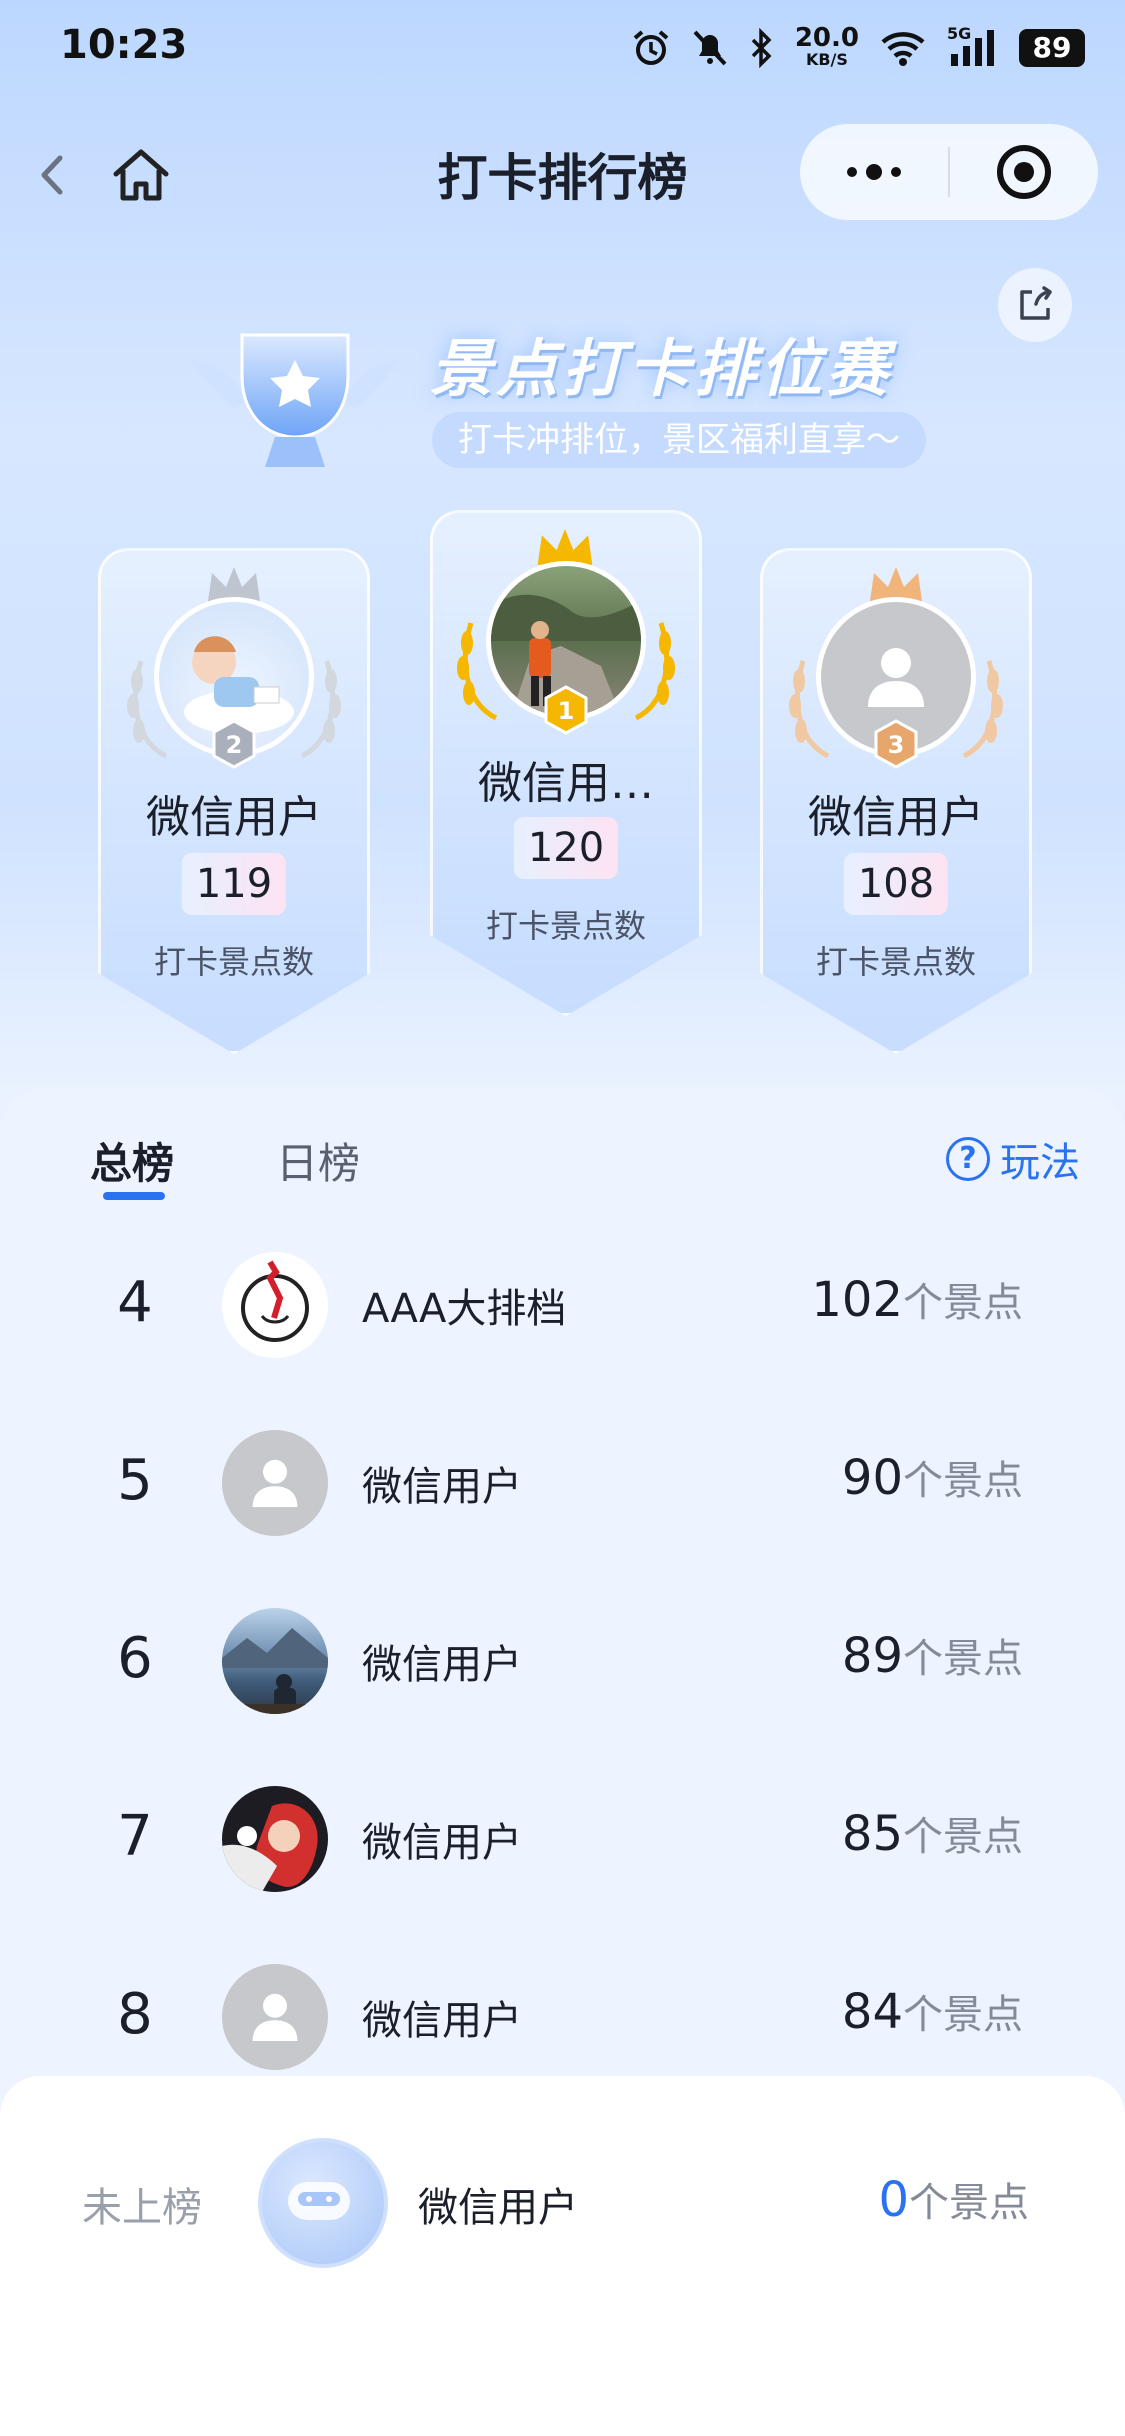  I want to click on my-spot-count-unit: 个景点, so click(969, 2203).